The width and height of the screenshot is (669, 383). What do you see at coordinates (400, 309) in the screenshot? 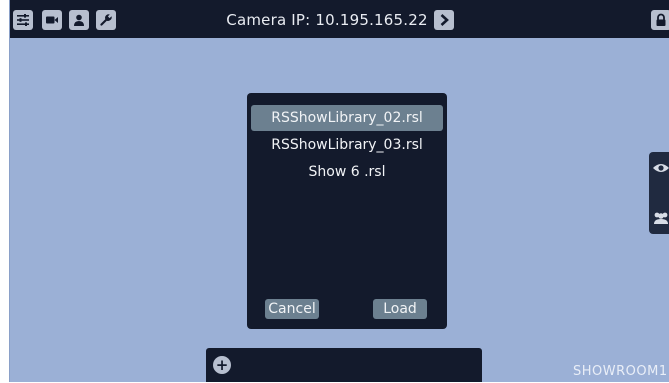
I see `load-button: Load` at bounding box center [400, 309].